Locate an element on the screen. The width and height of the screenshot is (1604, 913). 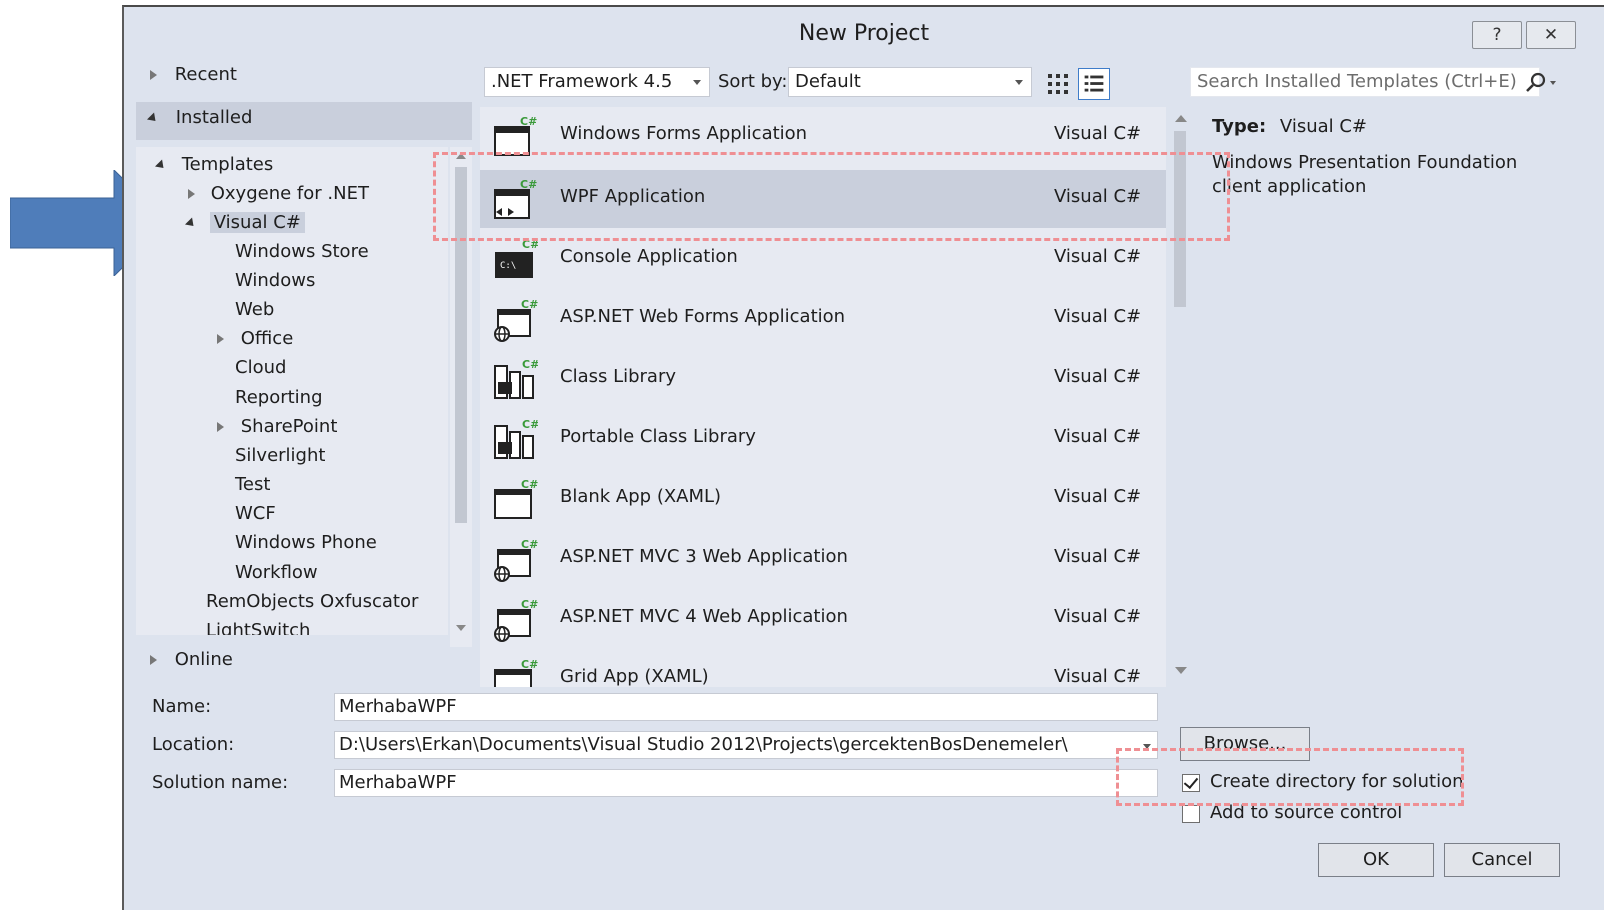
tree-label: Installed is located at coordinates (214, 117).